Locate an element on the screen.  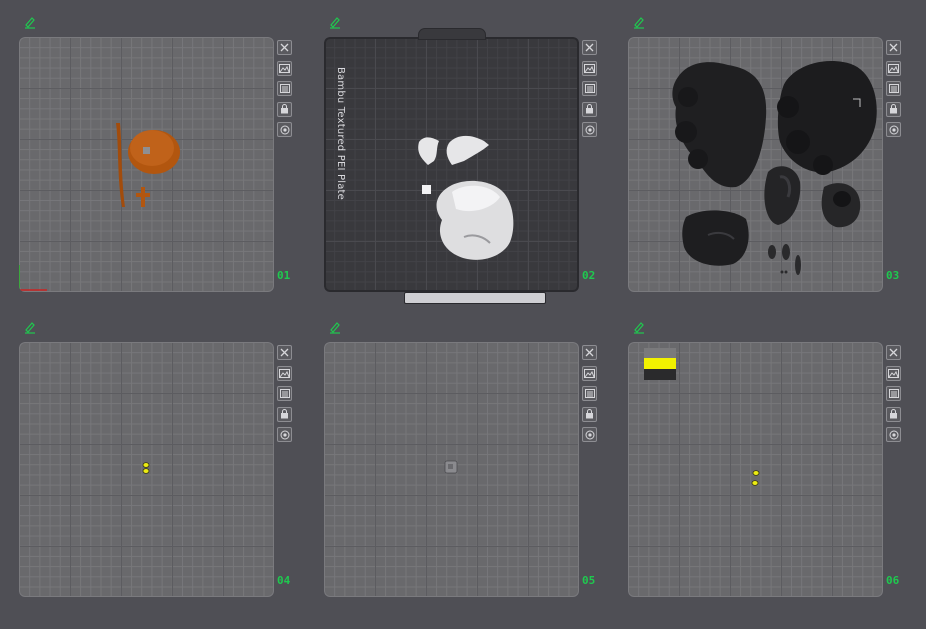
build-plate-textured: Bambu Textured PEI Plate is located at coordinates (451, 166).